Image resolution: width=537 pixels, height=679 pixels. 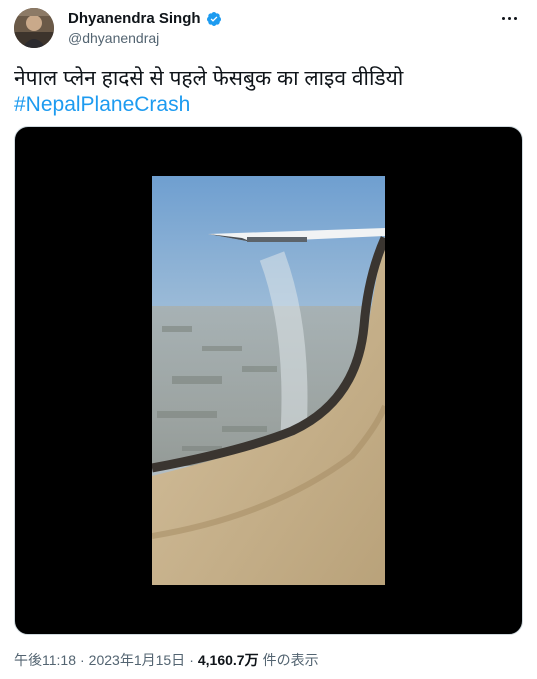 I want to click on tweet-time: 午後11:18, so click(x=45, y=660).